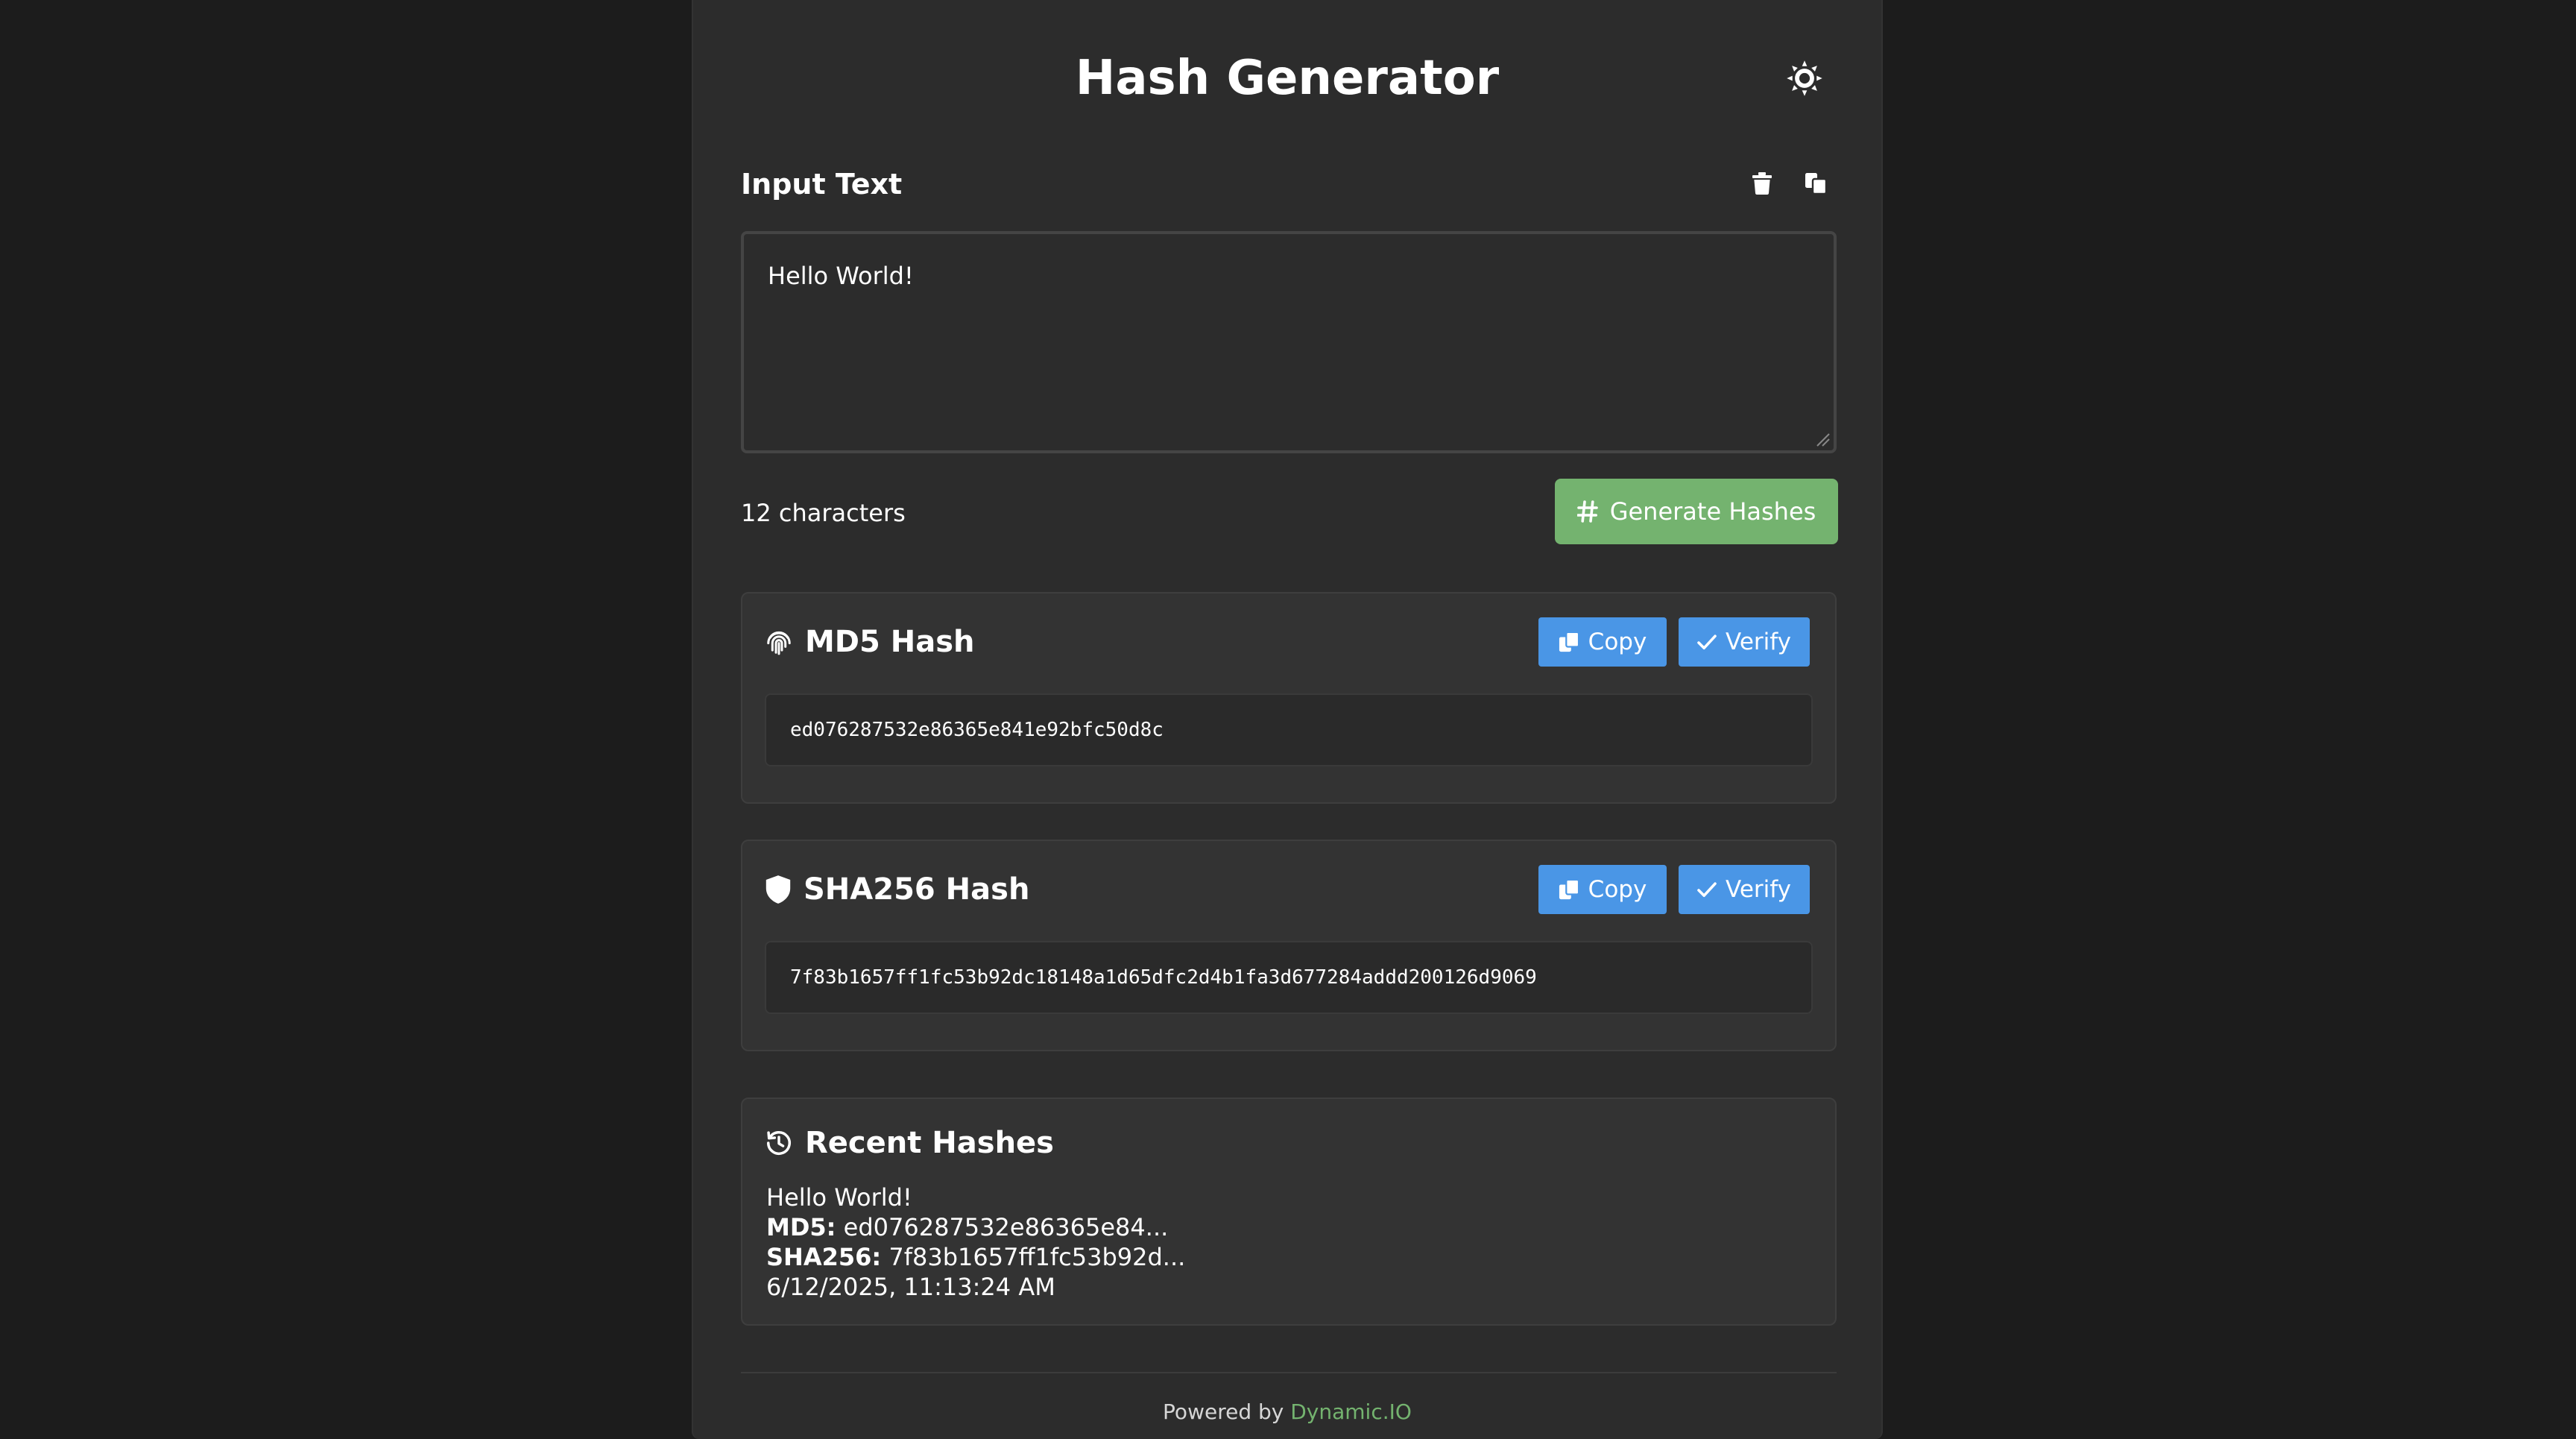  What do you see at coordinates (1223, 1411) in the screenshot?
I see `footer-prefix: Powered by` at bounding box center [1223, 1411].